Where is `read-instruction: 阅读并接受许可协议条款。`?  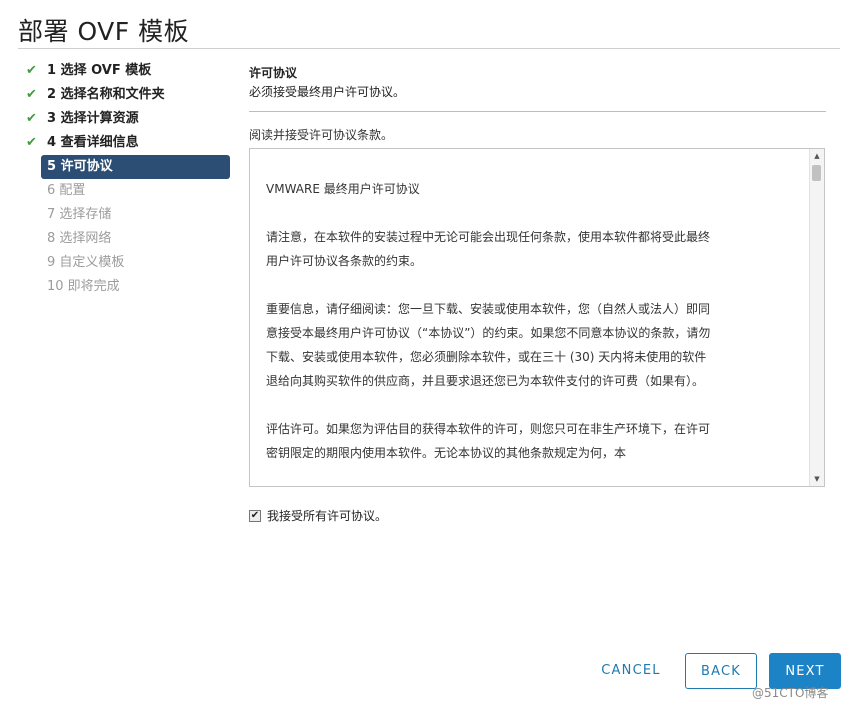 read-instruction: 阅读并接受许可协议条款。 is located at coordinates (321, 135).